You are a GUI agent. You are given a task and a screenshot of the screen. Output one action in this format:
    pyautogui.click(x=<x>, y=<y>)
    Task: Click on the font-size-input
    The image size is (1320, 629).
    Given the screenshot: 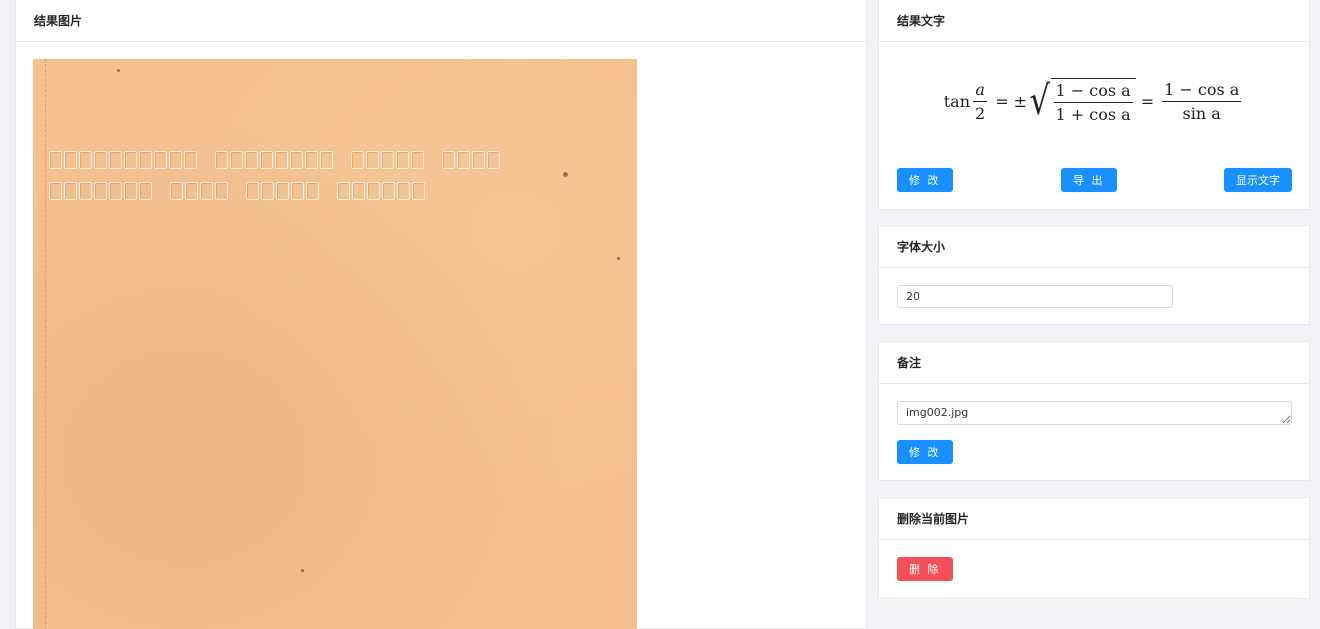 What is the action you would take?
    pyautogui.click(x=1035, y=296)
    